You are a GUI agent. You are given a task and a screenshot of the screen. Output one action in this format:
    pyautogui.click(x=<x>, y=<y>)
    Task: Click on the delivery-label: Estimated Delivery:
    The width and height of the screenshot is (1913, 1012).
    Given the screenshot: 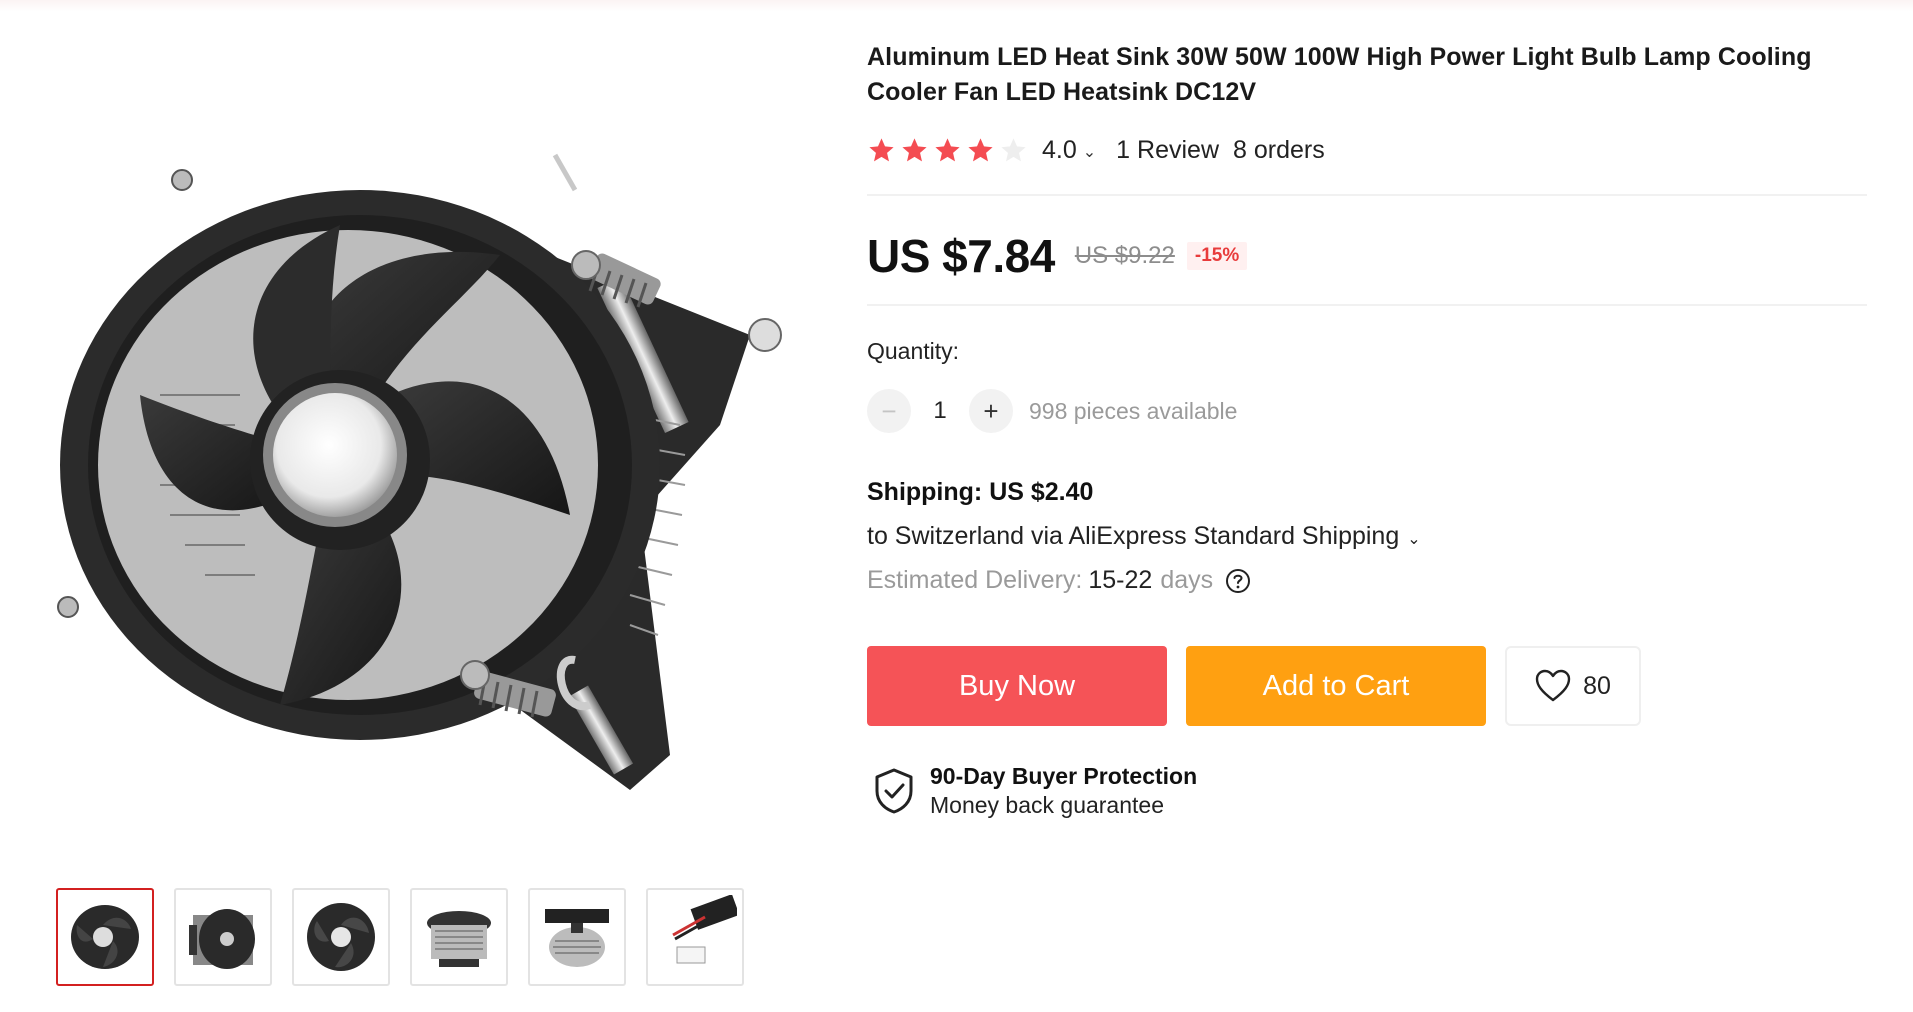 What is the action you would take?
    pyautogui.click(x=975, y=580)
    